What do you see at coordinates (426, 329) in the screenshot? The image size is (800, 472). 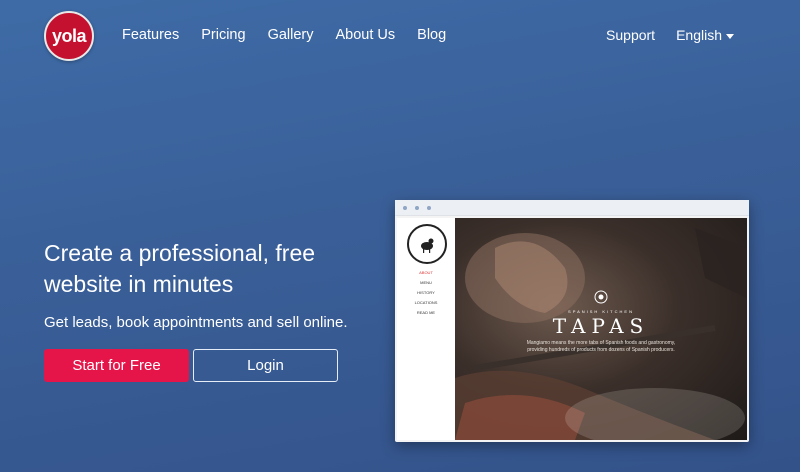 I see `preview-sidebar: ABOUT MENU HISTORY LOCATIONS READ ME` at bounding box center [426, 329].